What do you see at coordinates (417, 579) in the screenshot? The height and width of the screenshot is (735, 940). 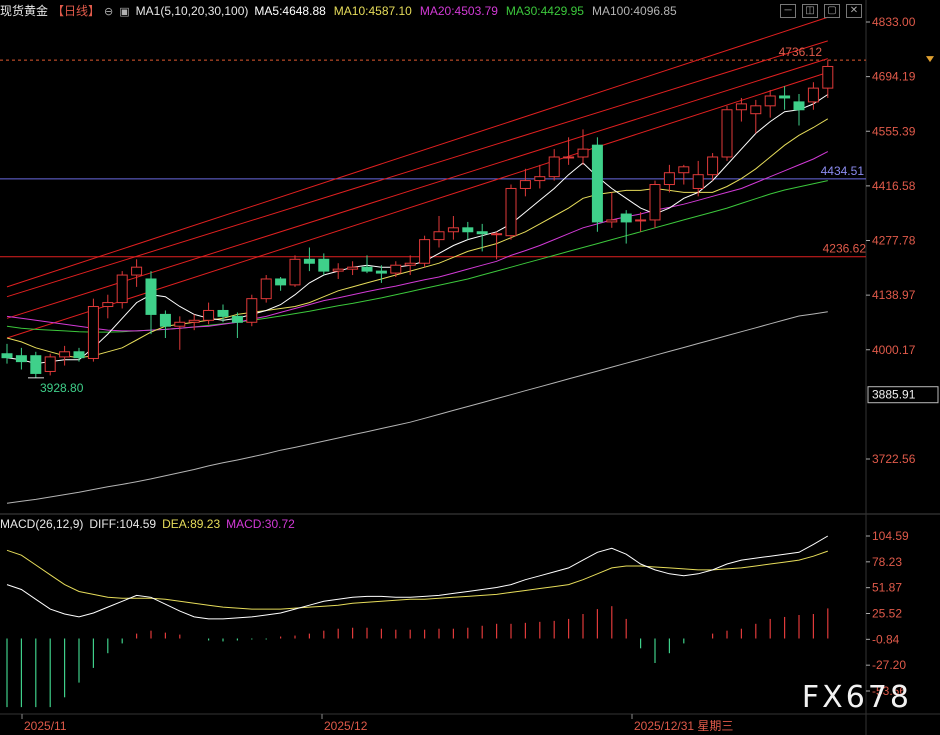 I see `dea-line` at bounding box center [417, 579].